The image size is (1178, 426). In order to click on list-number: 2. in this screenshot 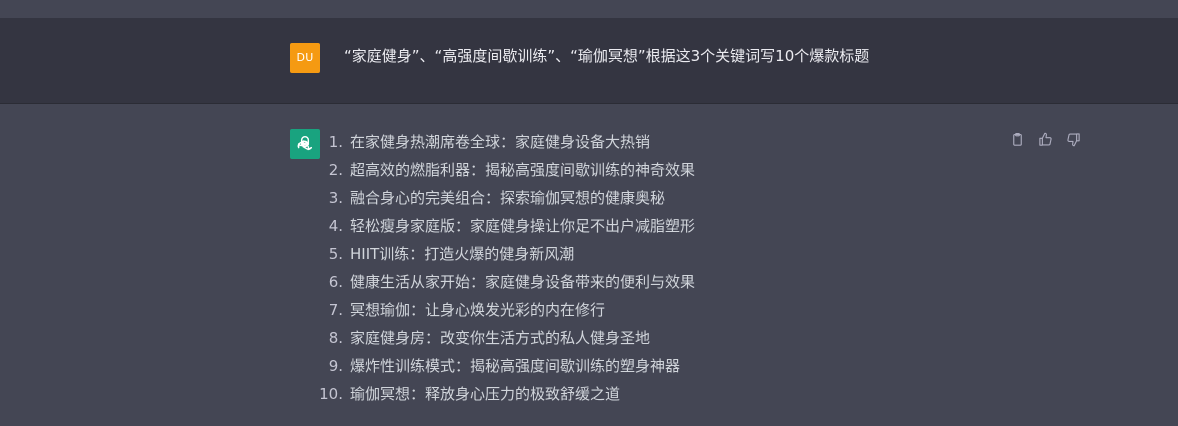, I will do `click(335, 170)`.